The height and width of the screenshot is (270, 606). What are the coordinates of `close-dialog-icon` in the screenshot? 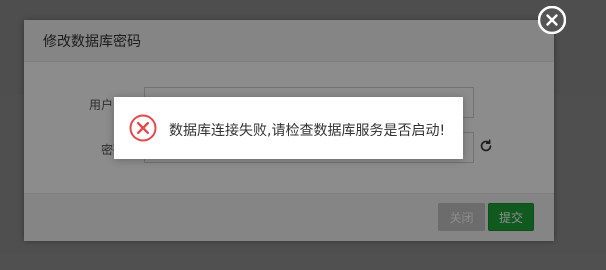 It's located at (552, 20).